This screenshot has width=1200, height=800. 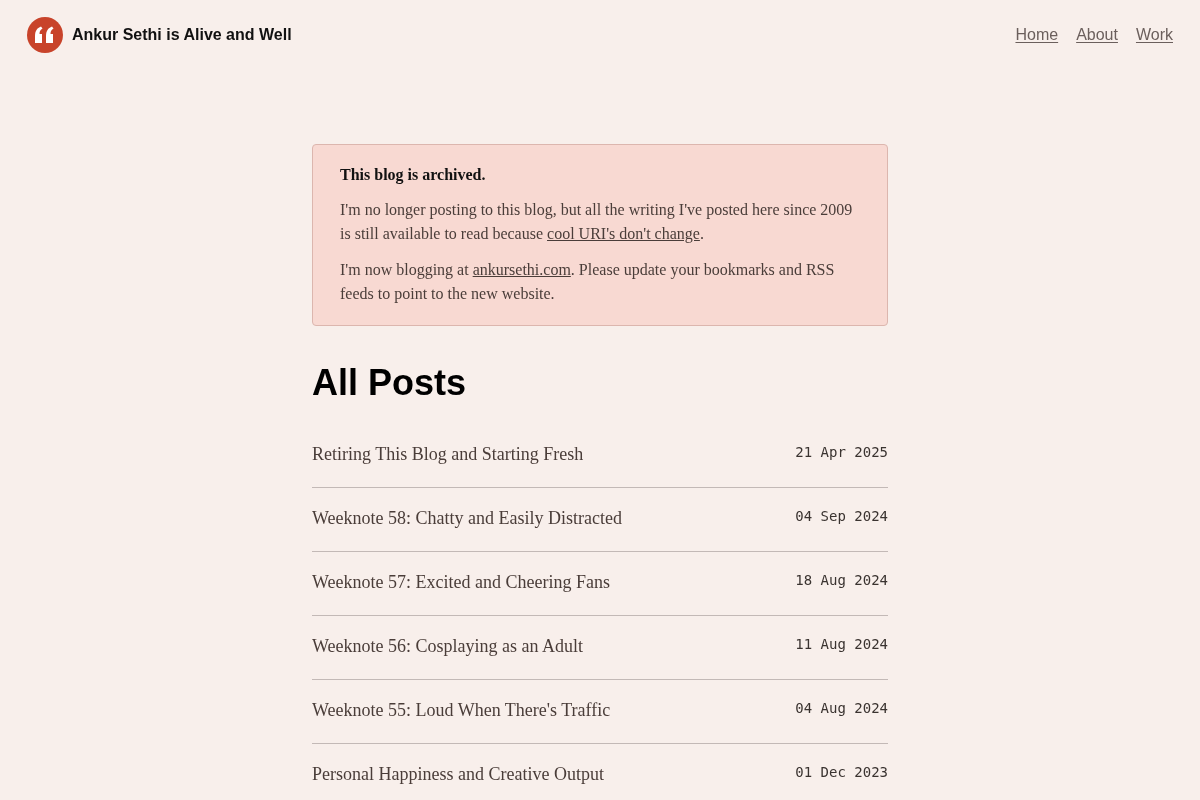 I want to click on notice-paragraph: I'm no longer posting to this blog, but all the writing I've posted here since 2009 is still available to read because cool URI's don't change., so click(x=597, y=222).